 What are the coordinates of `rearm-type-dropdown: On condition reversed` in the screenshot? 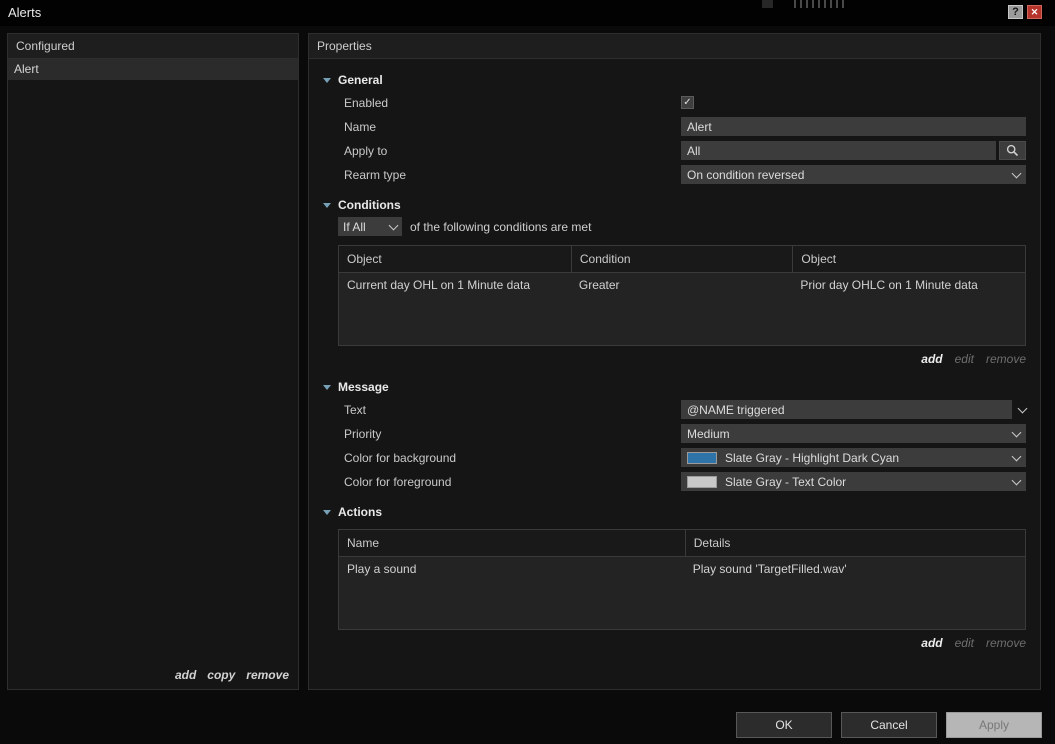 It's located at (853, 174).